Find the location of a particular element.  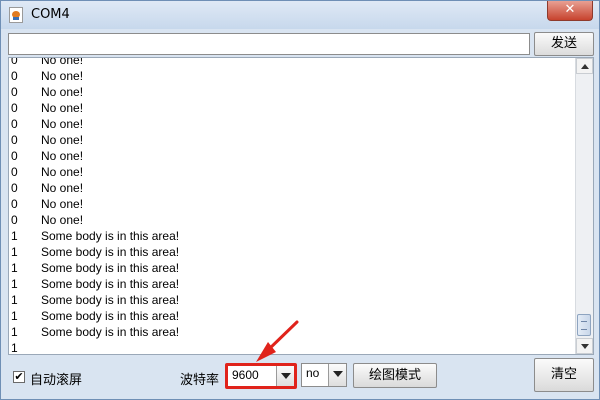

autoscroll-checkbox: ✔ is located at coordinates (19, 377).